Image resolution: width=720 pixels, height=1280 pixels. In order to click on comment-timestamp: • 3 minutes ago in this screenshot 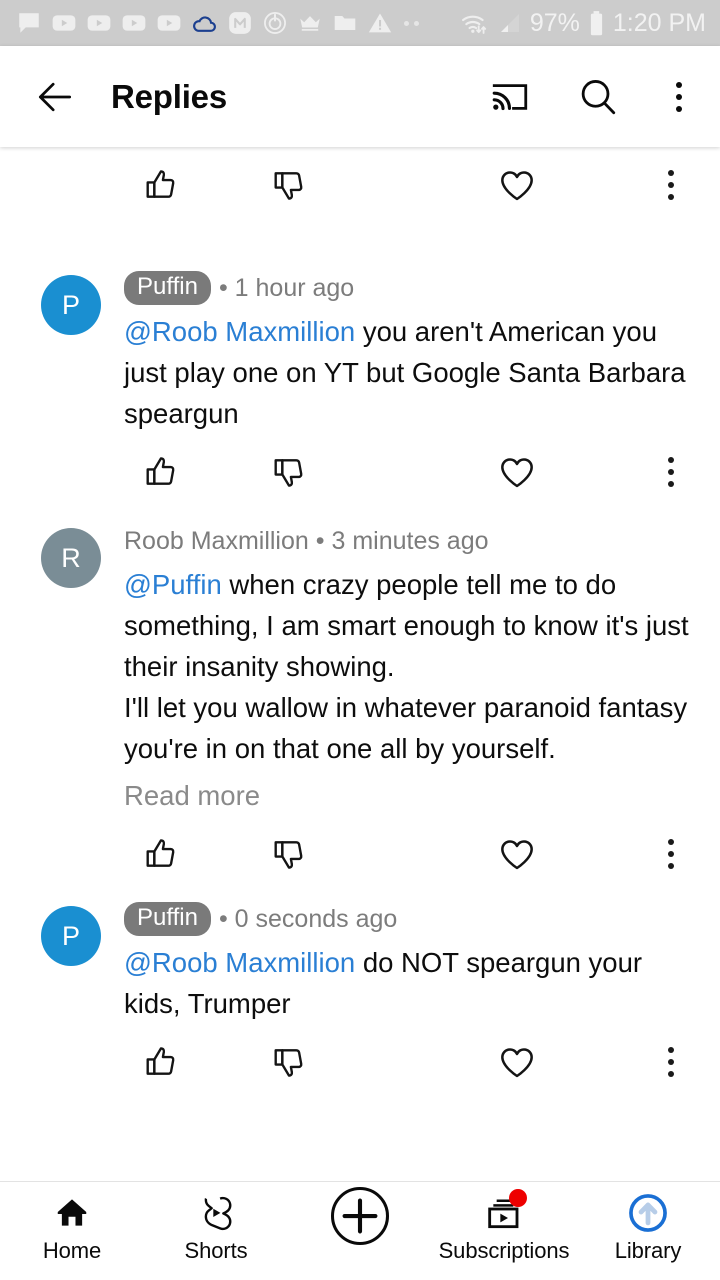, I will do `click(402, 540)`.